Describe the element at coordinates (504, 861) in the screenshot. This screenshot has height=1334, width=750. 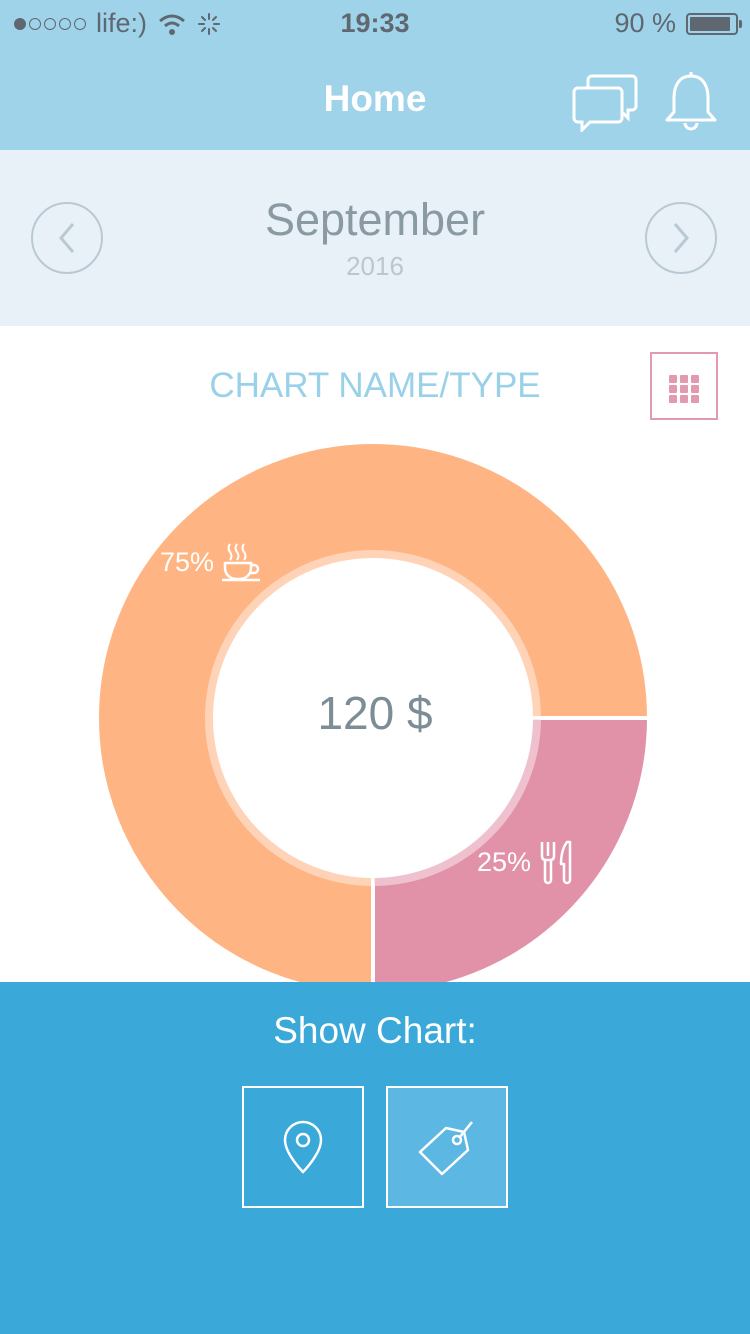
I see `slice-percent: 25%` at that location.